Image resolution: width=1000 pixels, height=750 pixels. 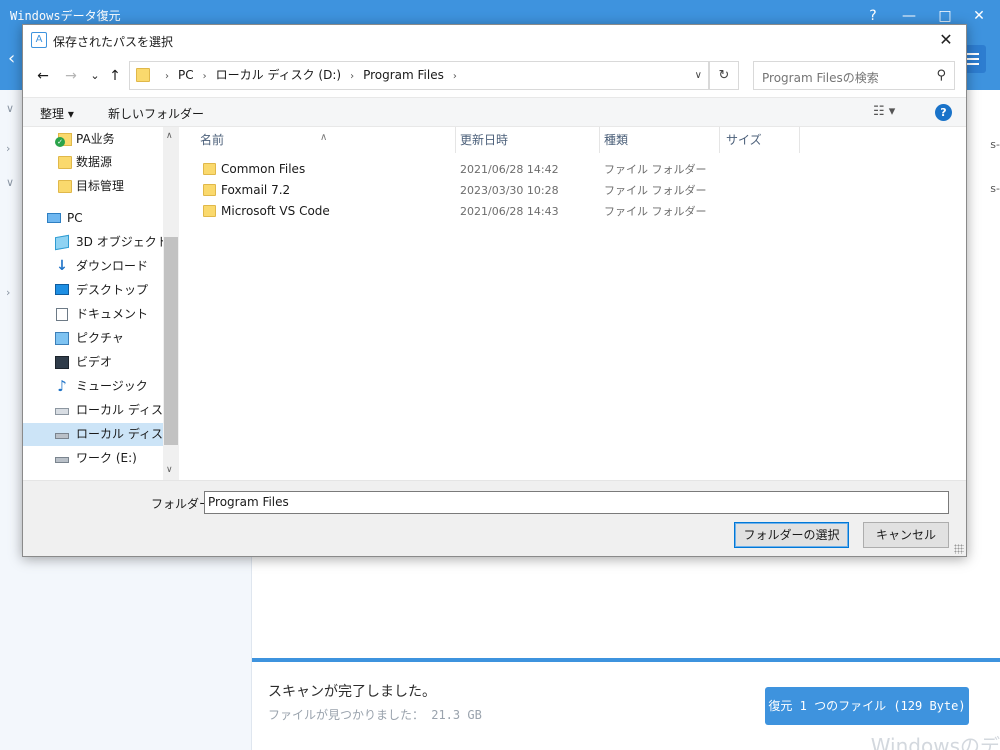 What do you see at coordinates (352, 692) in the screenshot?
I see `scan-status-text: スキャンが完了しました。` at bounding box center [352, 692].